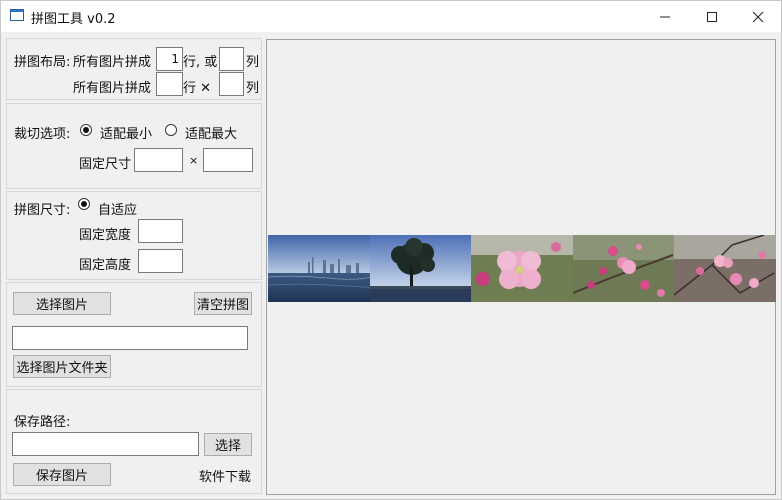  I want to click on crop-fit-min-radio, so click(86, 130).